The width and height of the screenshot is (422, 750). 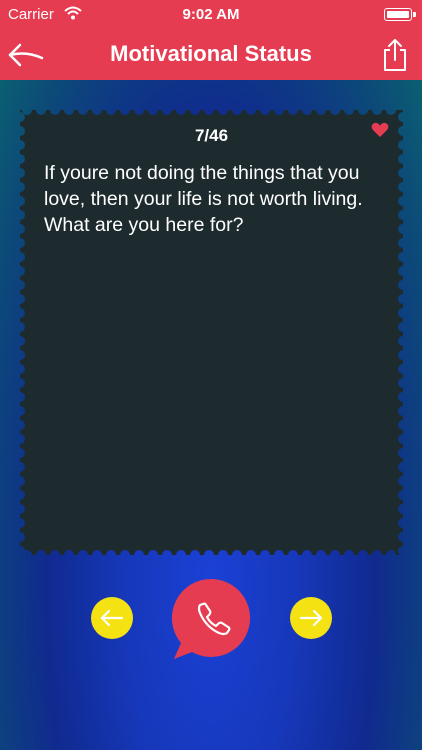 I want to click on arrow-left-icon, so click(x=112, y=618).